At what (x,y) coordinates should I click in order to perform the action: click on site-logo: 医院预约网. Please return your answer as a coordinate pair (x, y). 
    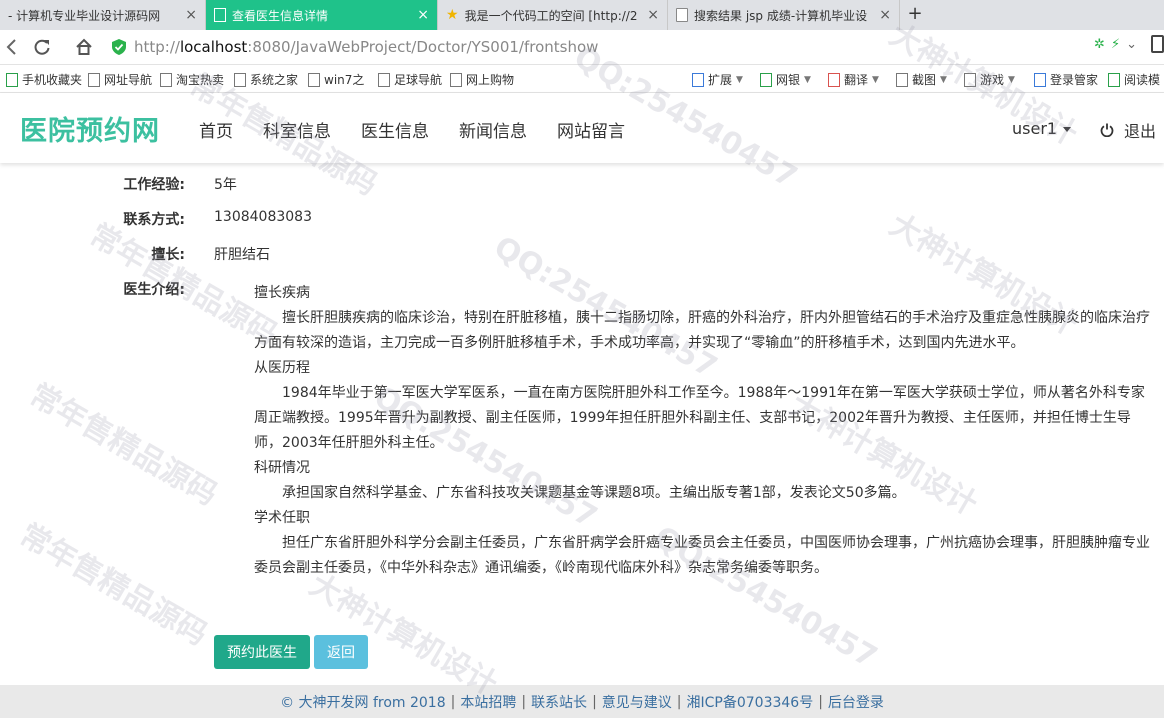
    Looking at the image, I should click on (90, 128).